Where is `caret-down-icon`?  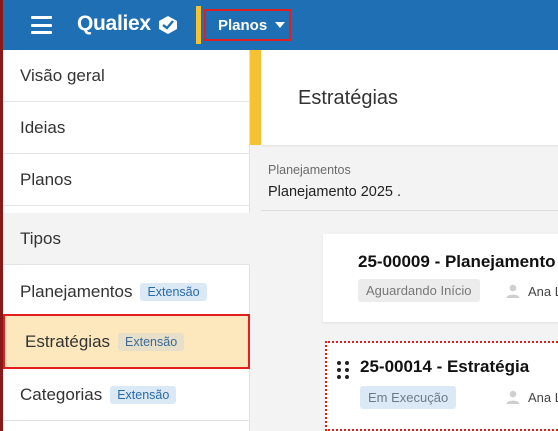 caret-down-icon is located at coordinates (280, 25).